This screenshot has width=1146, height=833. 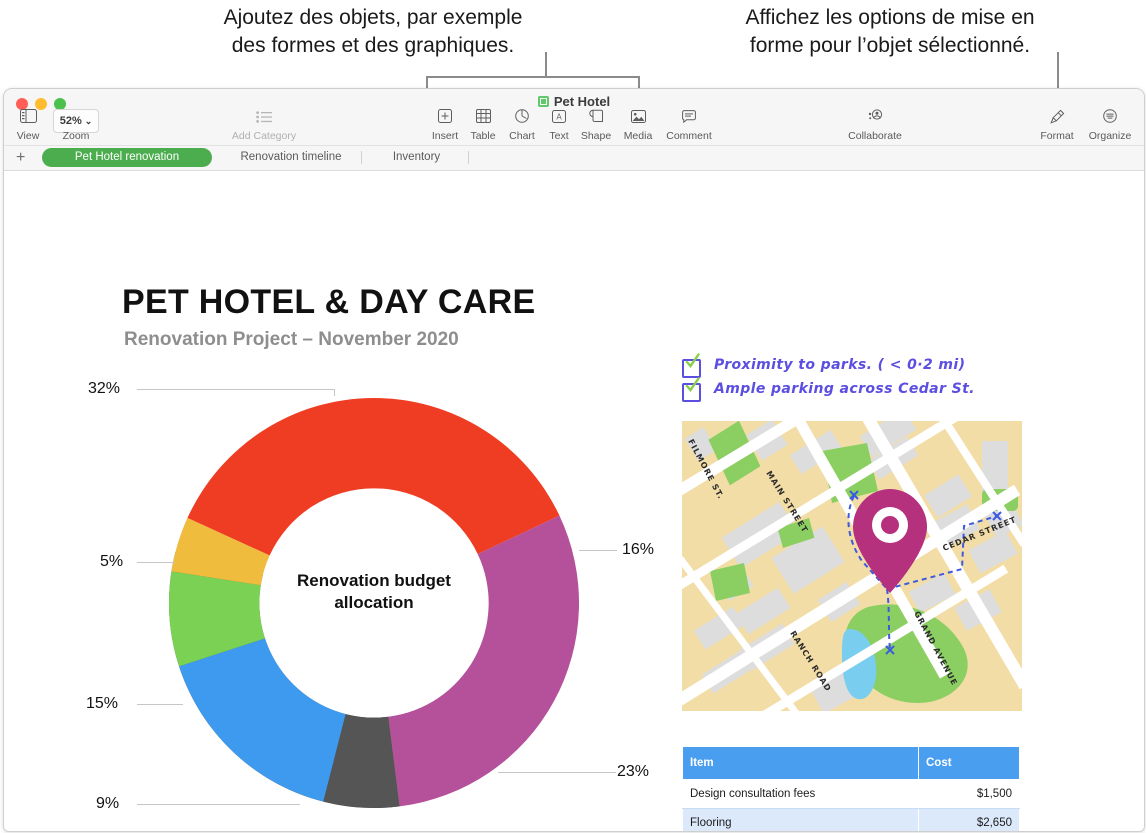 What do you see at coordinates (800, 763) in the screenshot?
I see `table-header-item: Item` at bounding box center [800, 763].